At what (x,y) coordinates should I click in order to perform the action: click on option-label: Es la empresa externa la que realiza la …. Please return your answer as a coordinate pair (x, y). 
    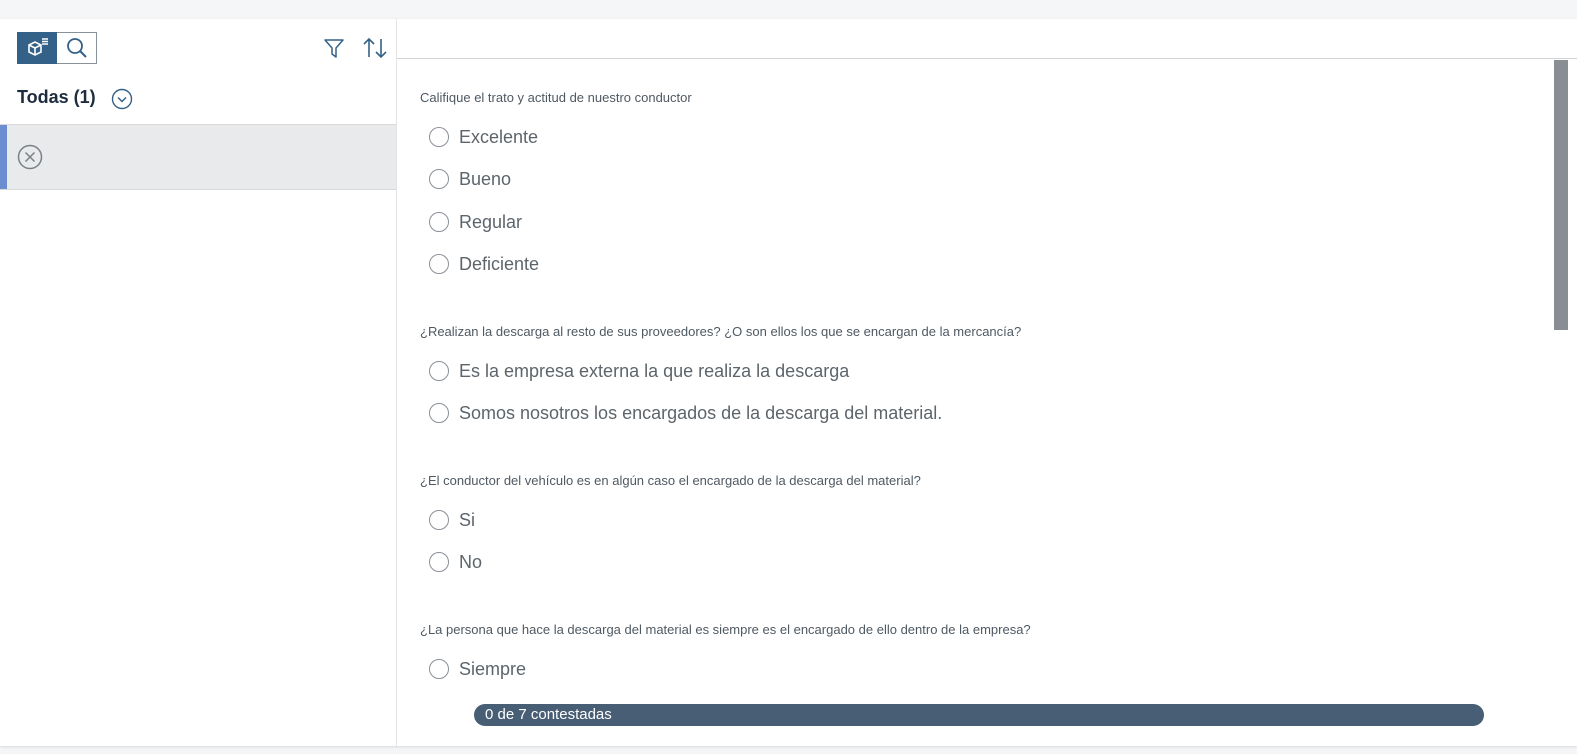
    Looking at the image, I should click on (654, 370).